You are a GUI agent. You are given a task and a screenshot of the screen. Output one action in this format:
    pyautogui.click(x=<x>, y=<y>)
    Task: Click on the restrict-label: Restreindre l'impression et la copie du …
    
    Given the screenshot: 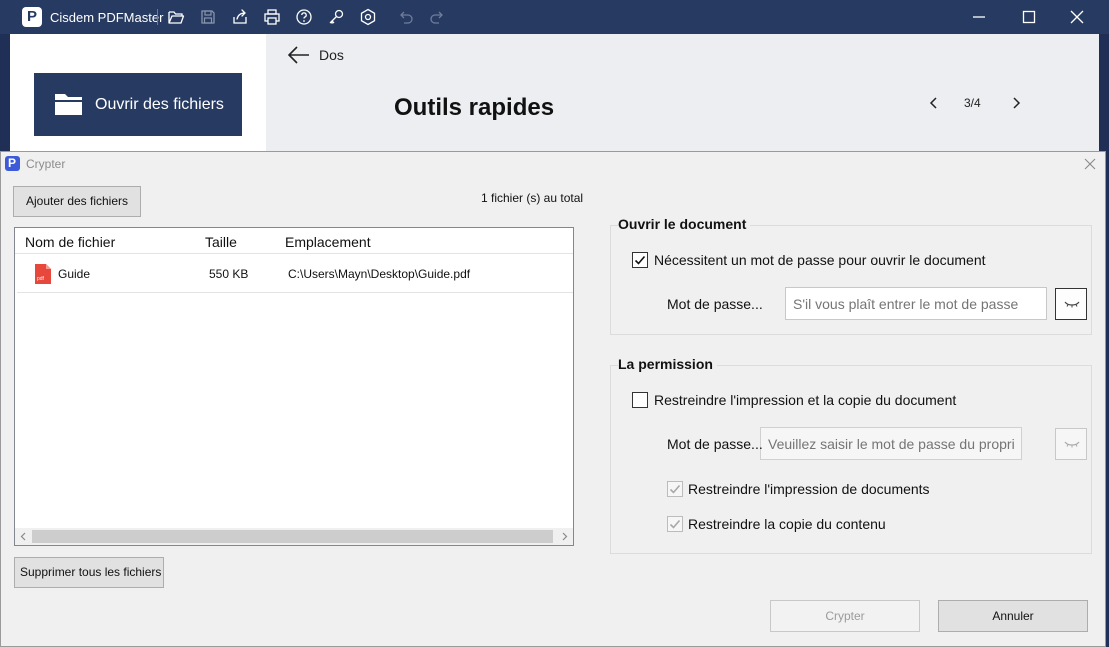 What is the action you would take?
    pyautogui.click(x=805, y=400)
    